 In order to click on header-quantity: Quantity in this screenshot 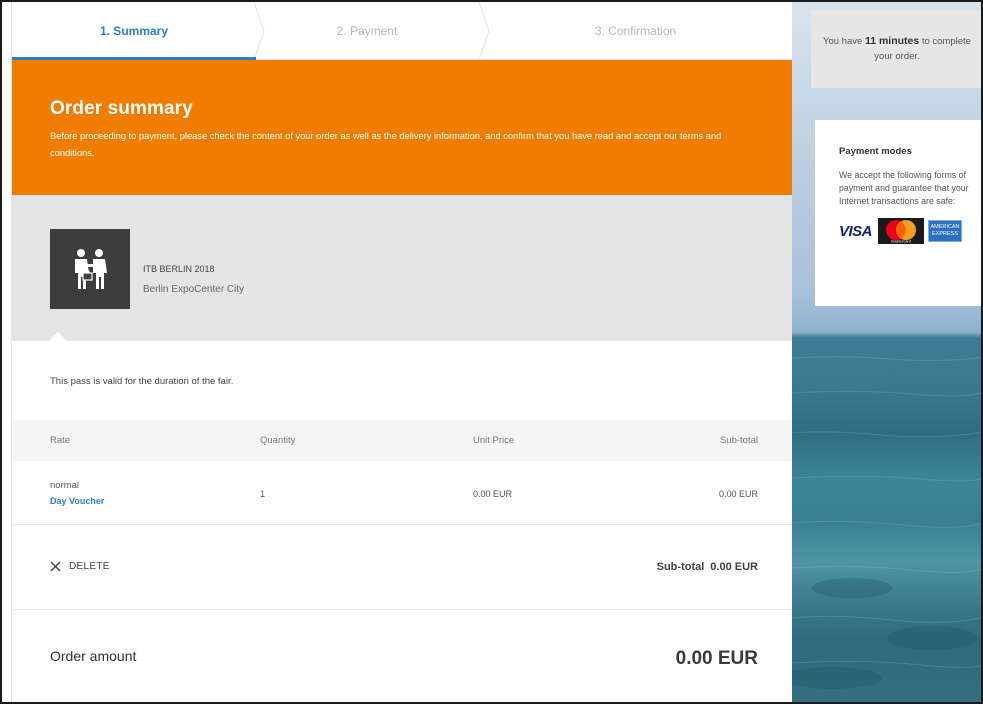, I will do `click(278, 440)`.